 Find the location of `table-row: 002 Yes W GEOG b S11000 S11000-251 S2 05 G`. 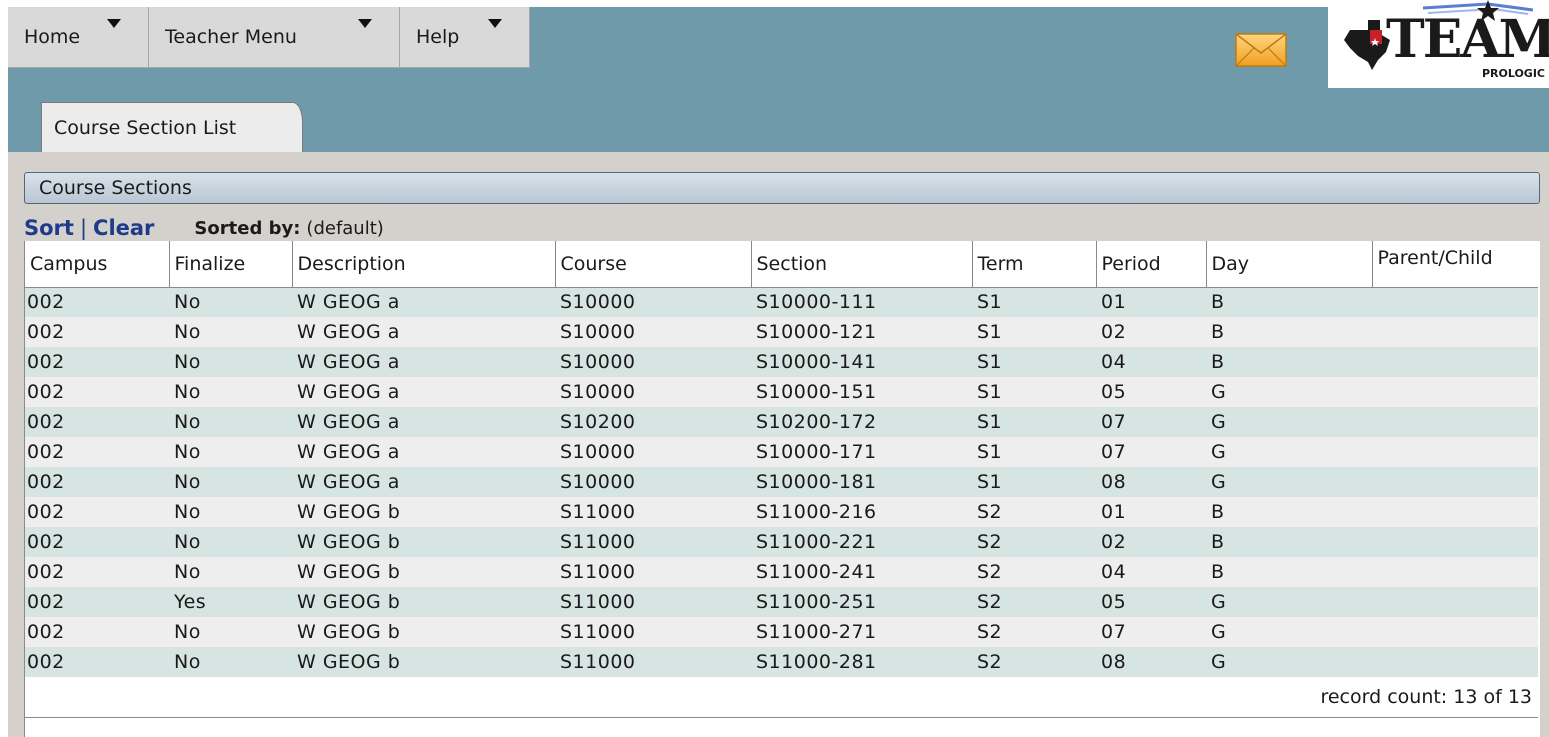

table-row: 002 Yes W GEOG b S11000 S11000-251 S2 05 G is located at coordinates (781, 602).